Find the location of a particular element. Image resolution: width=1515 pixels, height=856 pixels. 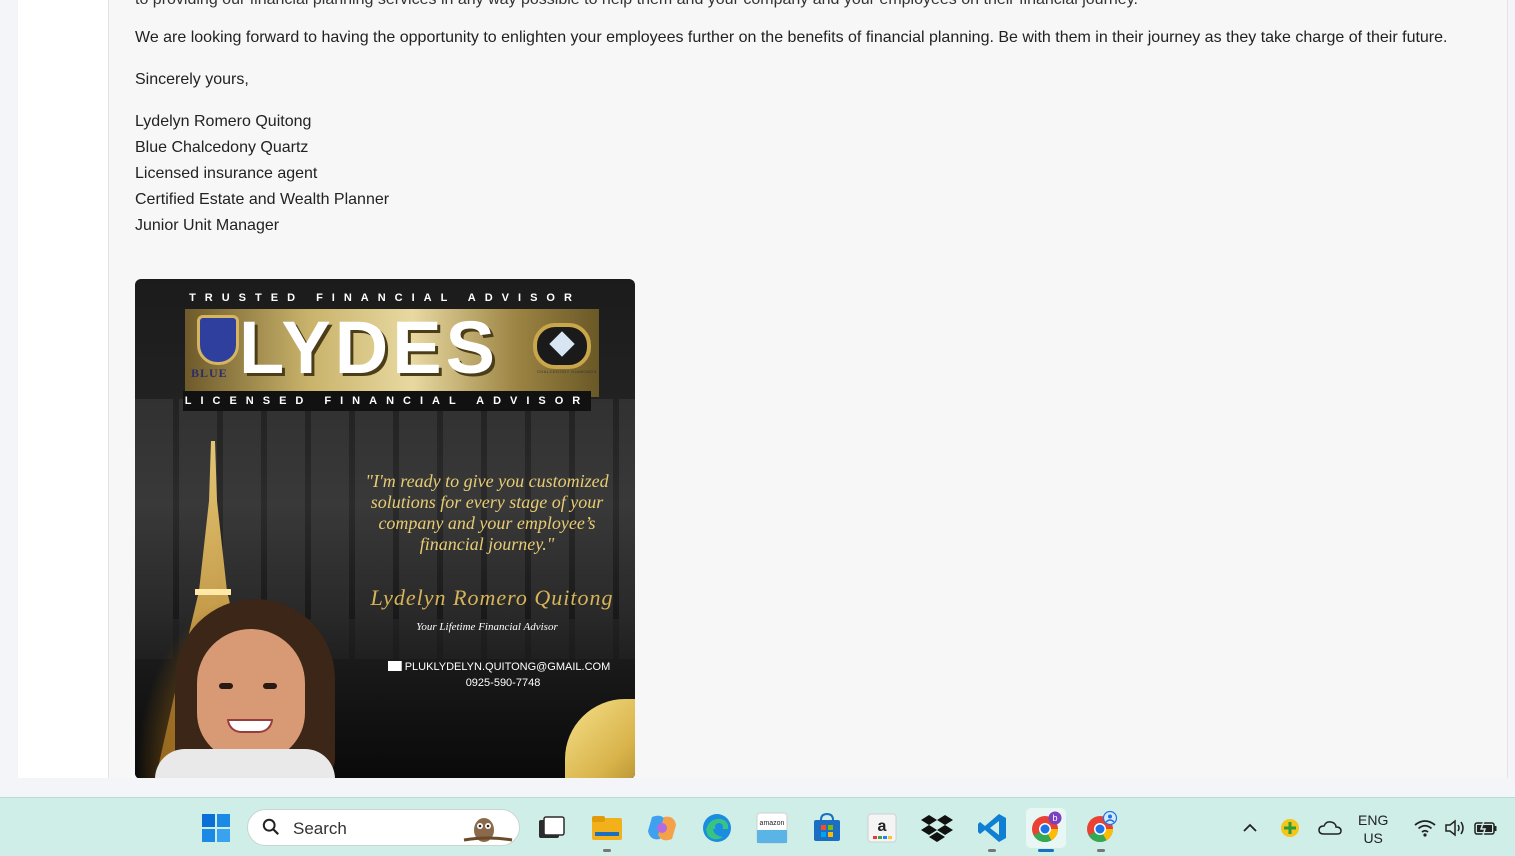

signature-name: Lydelyn Romero Quitong is located at coordinates (223, 121).